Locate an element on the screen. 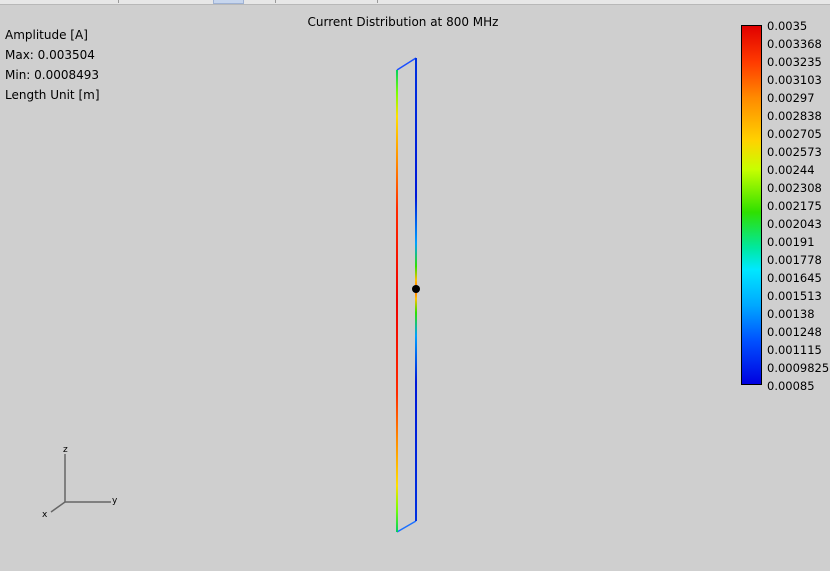  axis-triad: z y x is located at coordinates (80, 482).